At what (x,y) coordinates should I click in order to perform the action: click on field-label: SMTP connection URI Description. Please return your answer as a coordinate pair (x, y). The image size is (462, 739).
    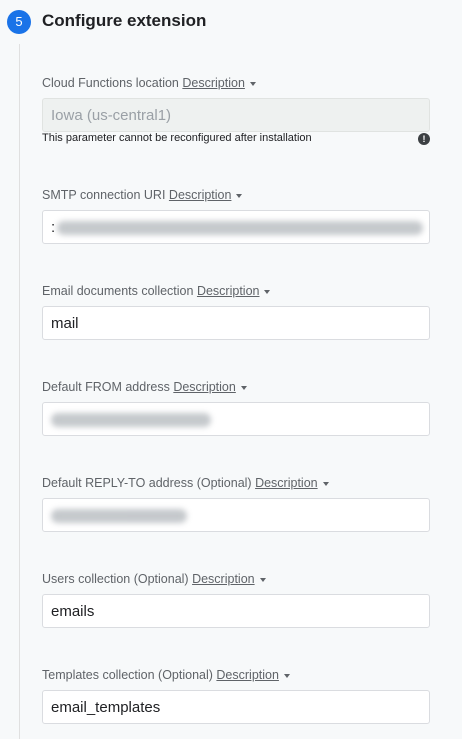
    Looking at the image, I should click on (237, 195).